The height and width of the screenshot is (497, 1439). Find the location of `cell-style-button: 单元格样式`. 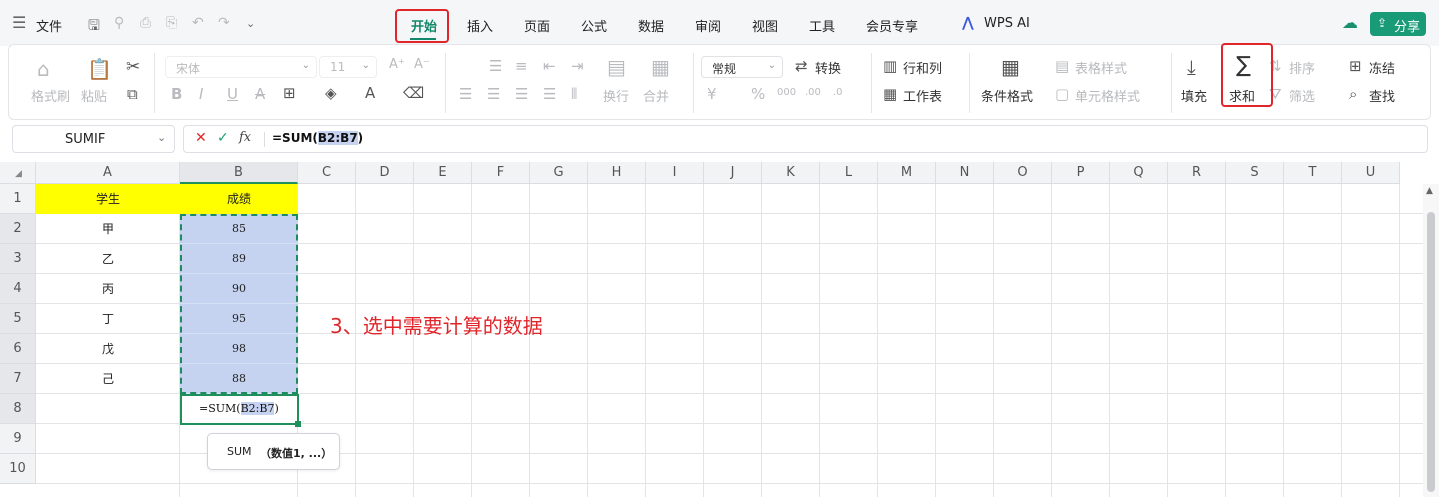

cell-style-button: 单元格样式 is located at coordinates (1107, 95).